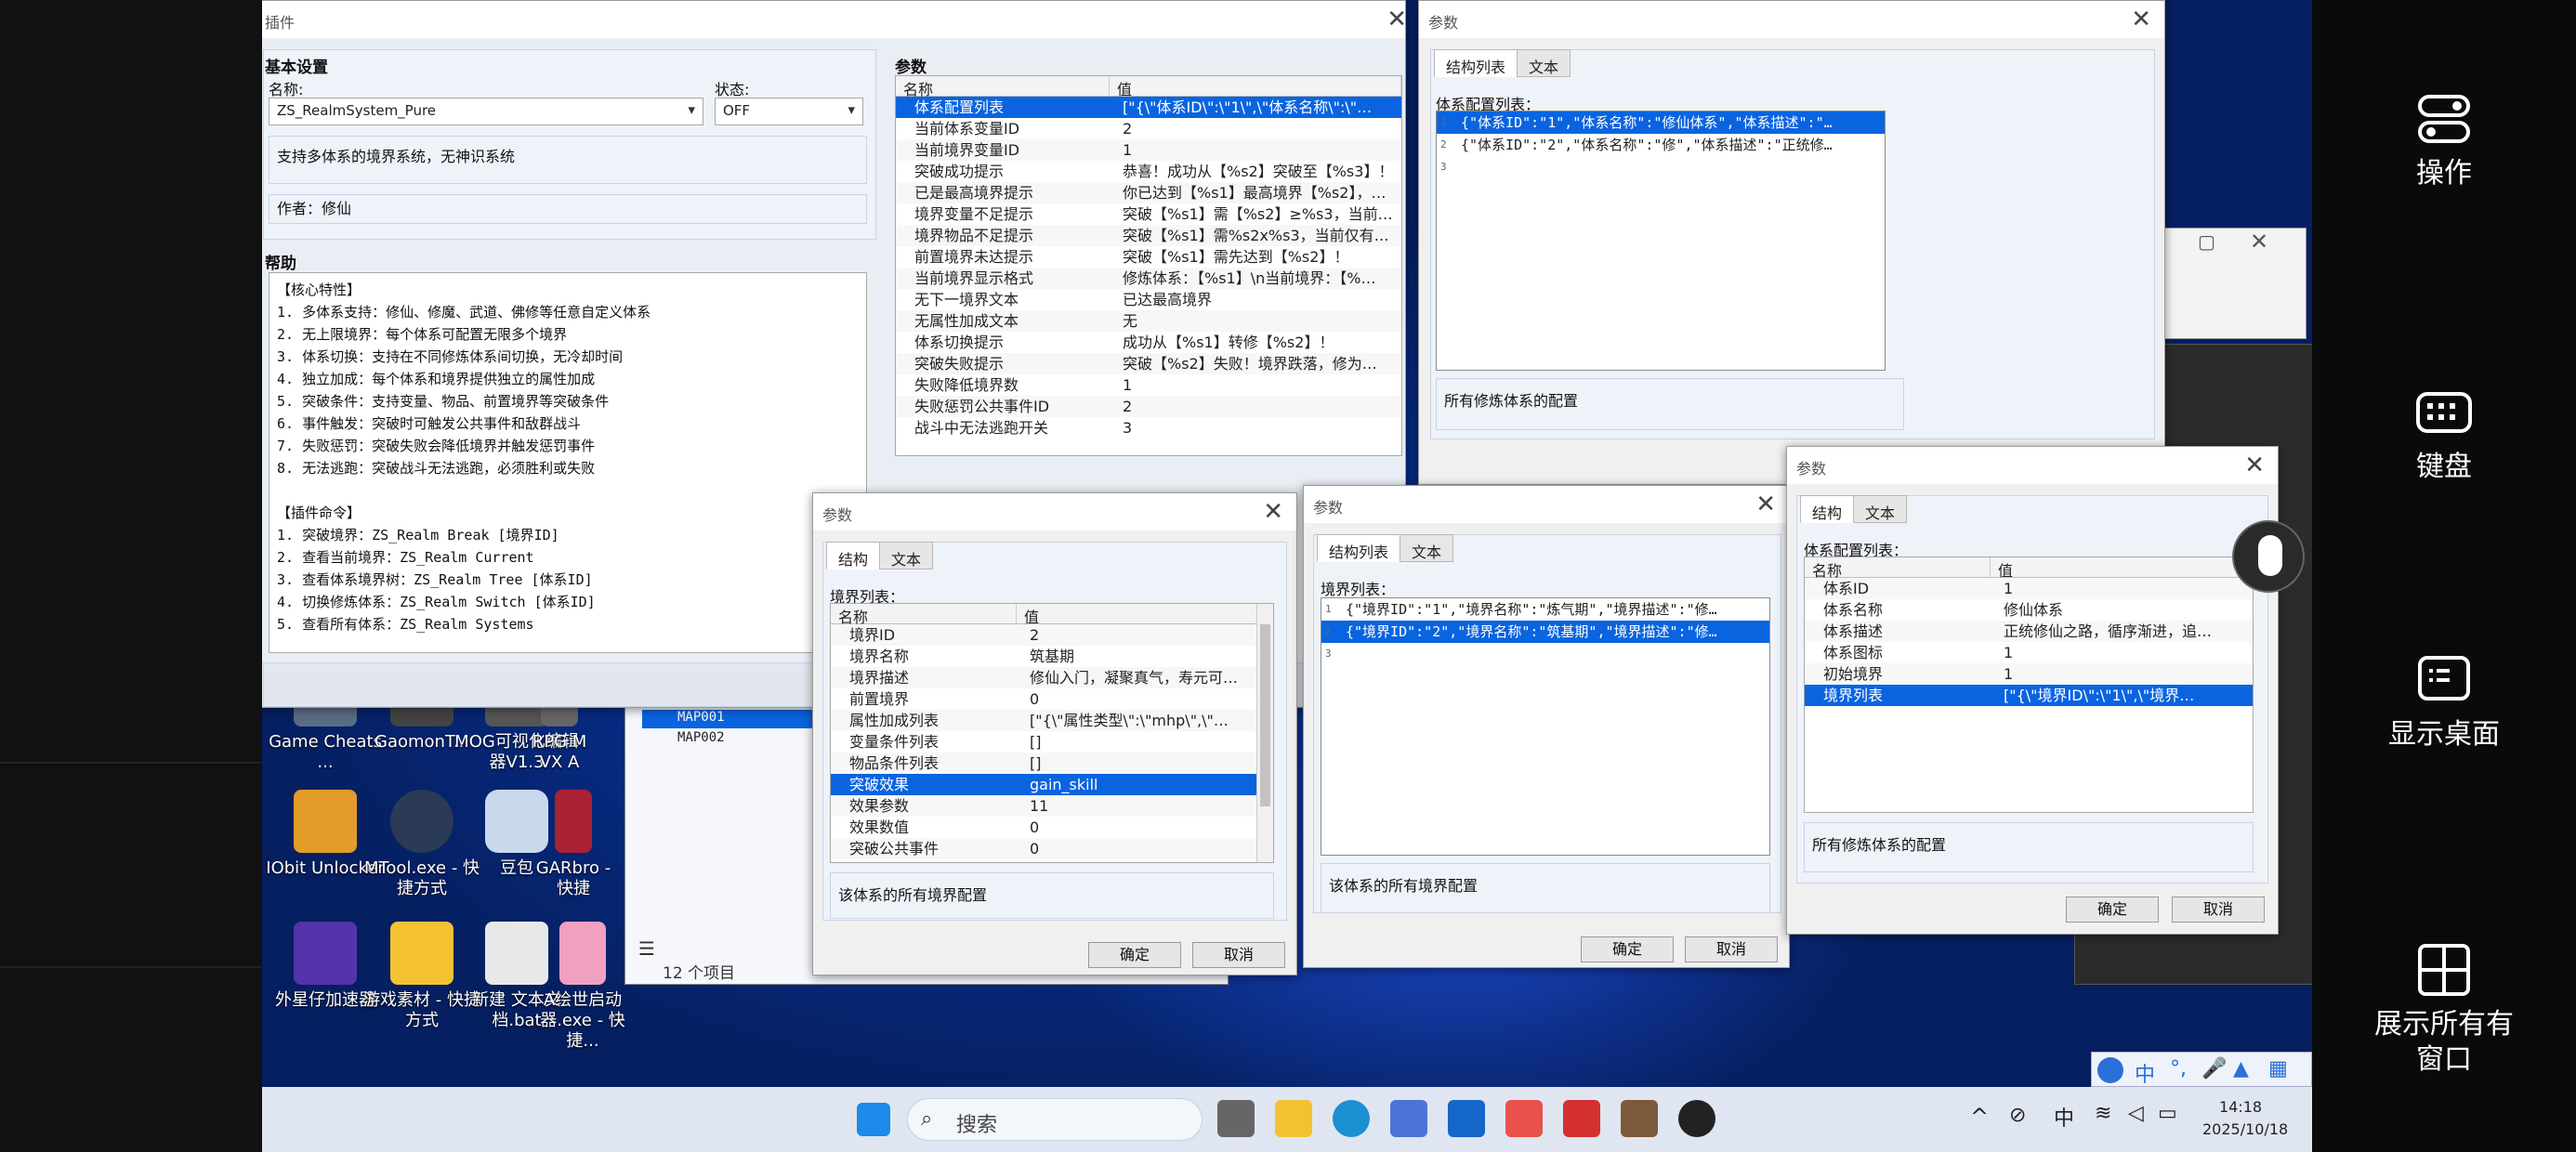 The height and width of the screenshot is (1152, 2576). Describe the element at coordinates (2167, 1113) in the screenshot. I see `battery-icon: ▭` at that location.